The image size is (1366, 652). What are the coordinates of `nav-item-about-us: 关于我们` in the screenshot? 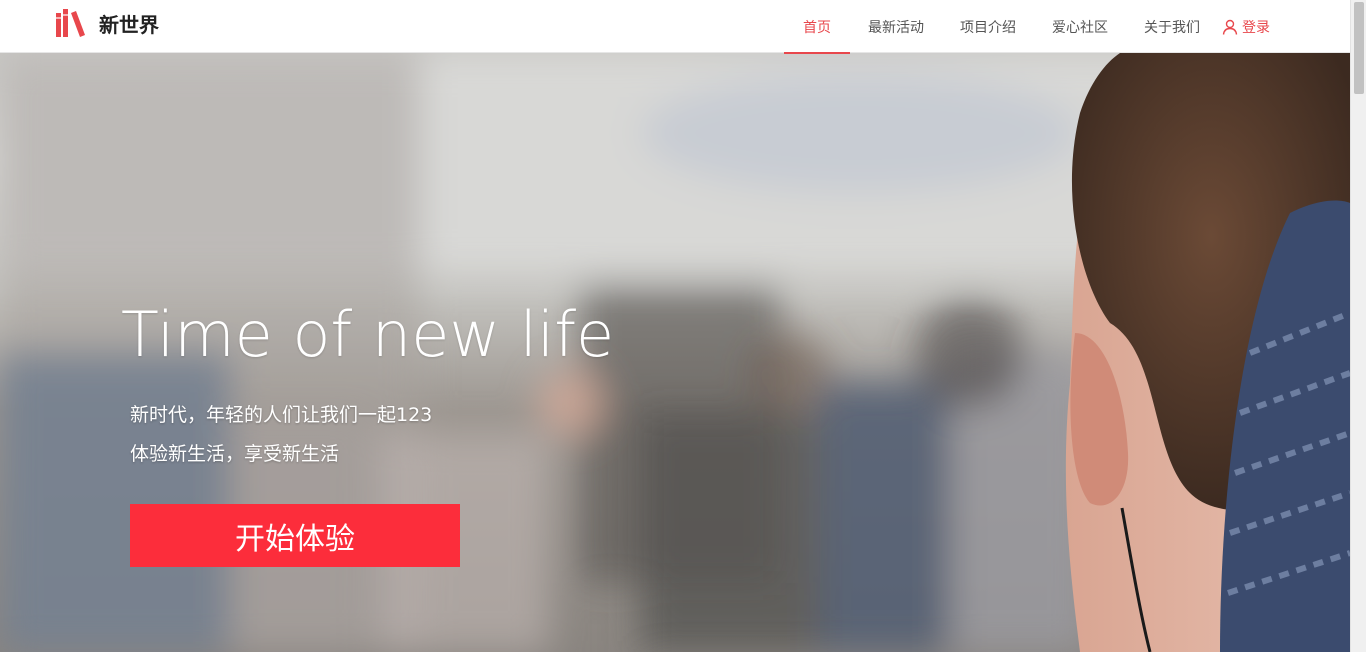 It's located at (1164, 26).